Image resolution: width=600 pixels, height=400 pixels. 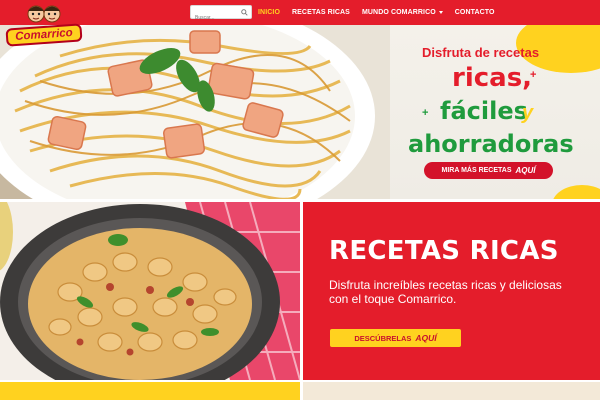 I want to click on nav-link-mundo-comarrico: MUNDO COMARRICO, so click(x=402, y=12).